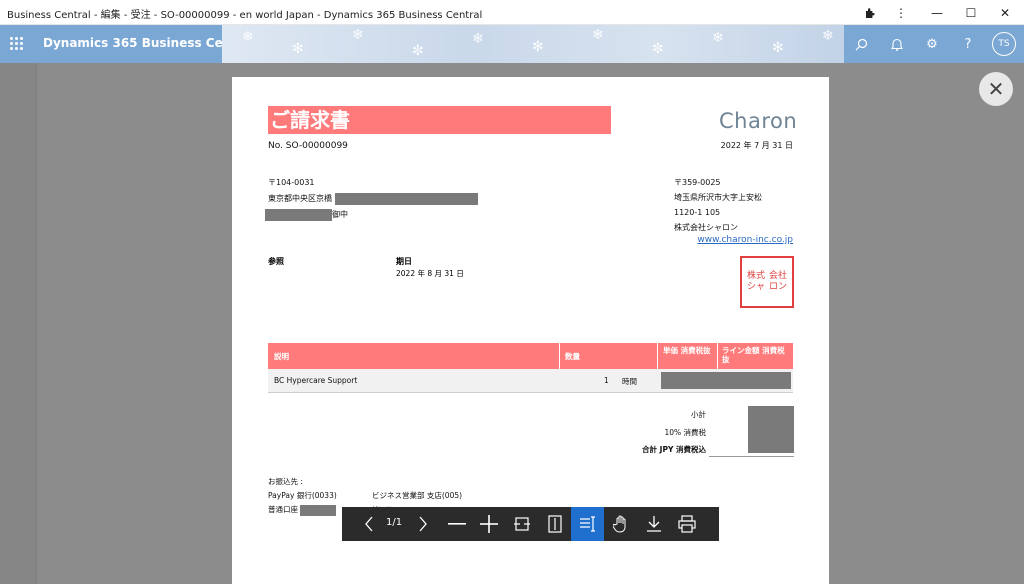 The image size is (1024, 584). Describe the element at coordinates (606, 380) in the screenshot. I see `row-quantity: 1` at that location.